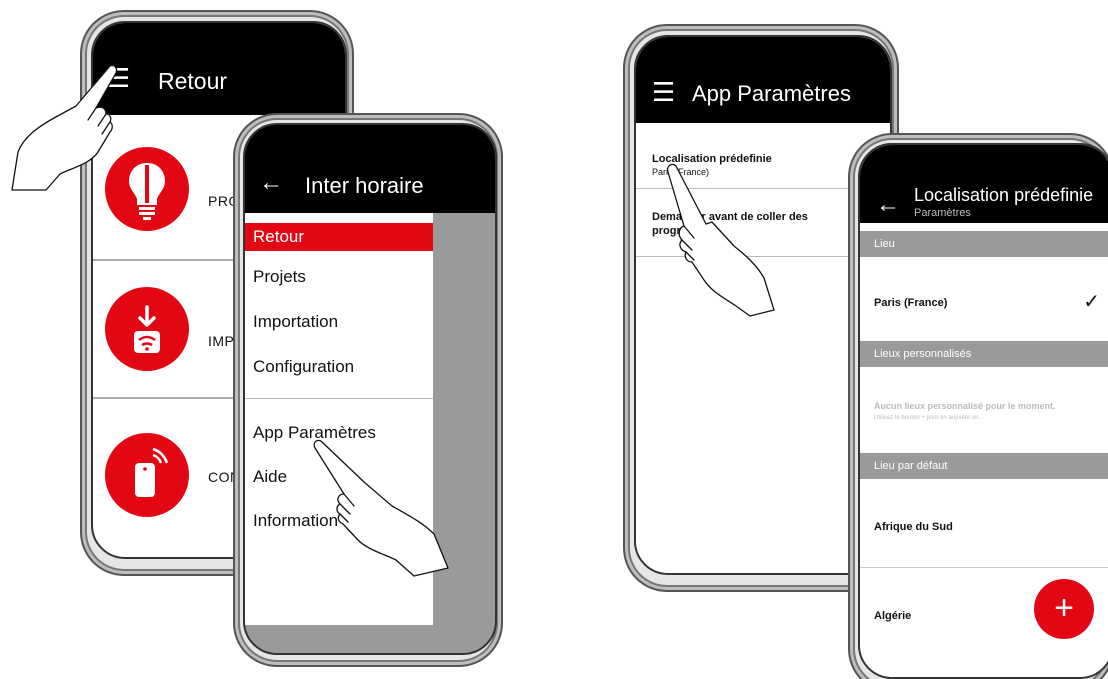  Describe the element at coordinates (339, 277) in the screenshot. I see `drawer-item-projets: Projets` at that location.